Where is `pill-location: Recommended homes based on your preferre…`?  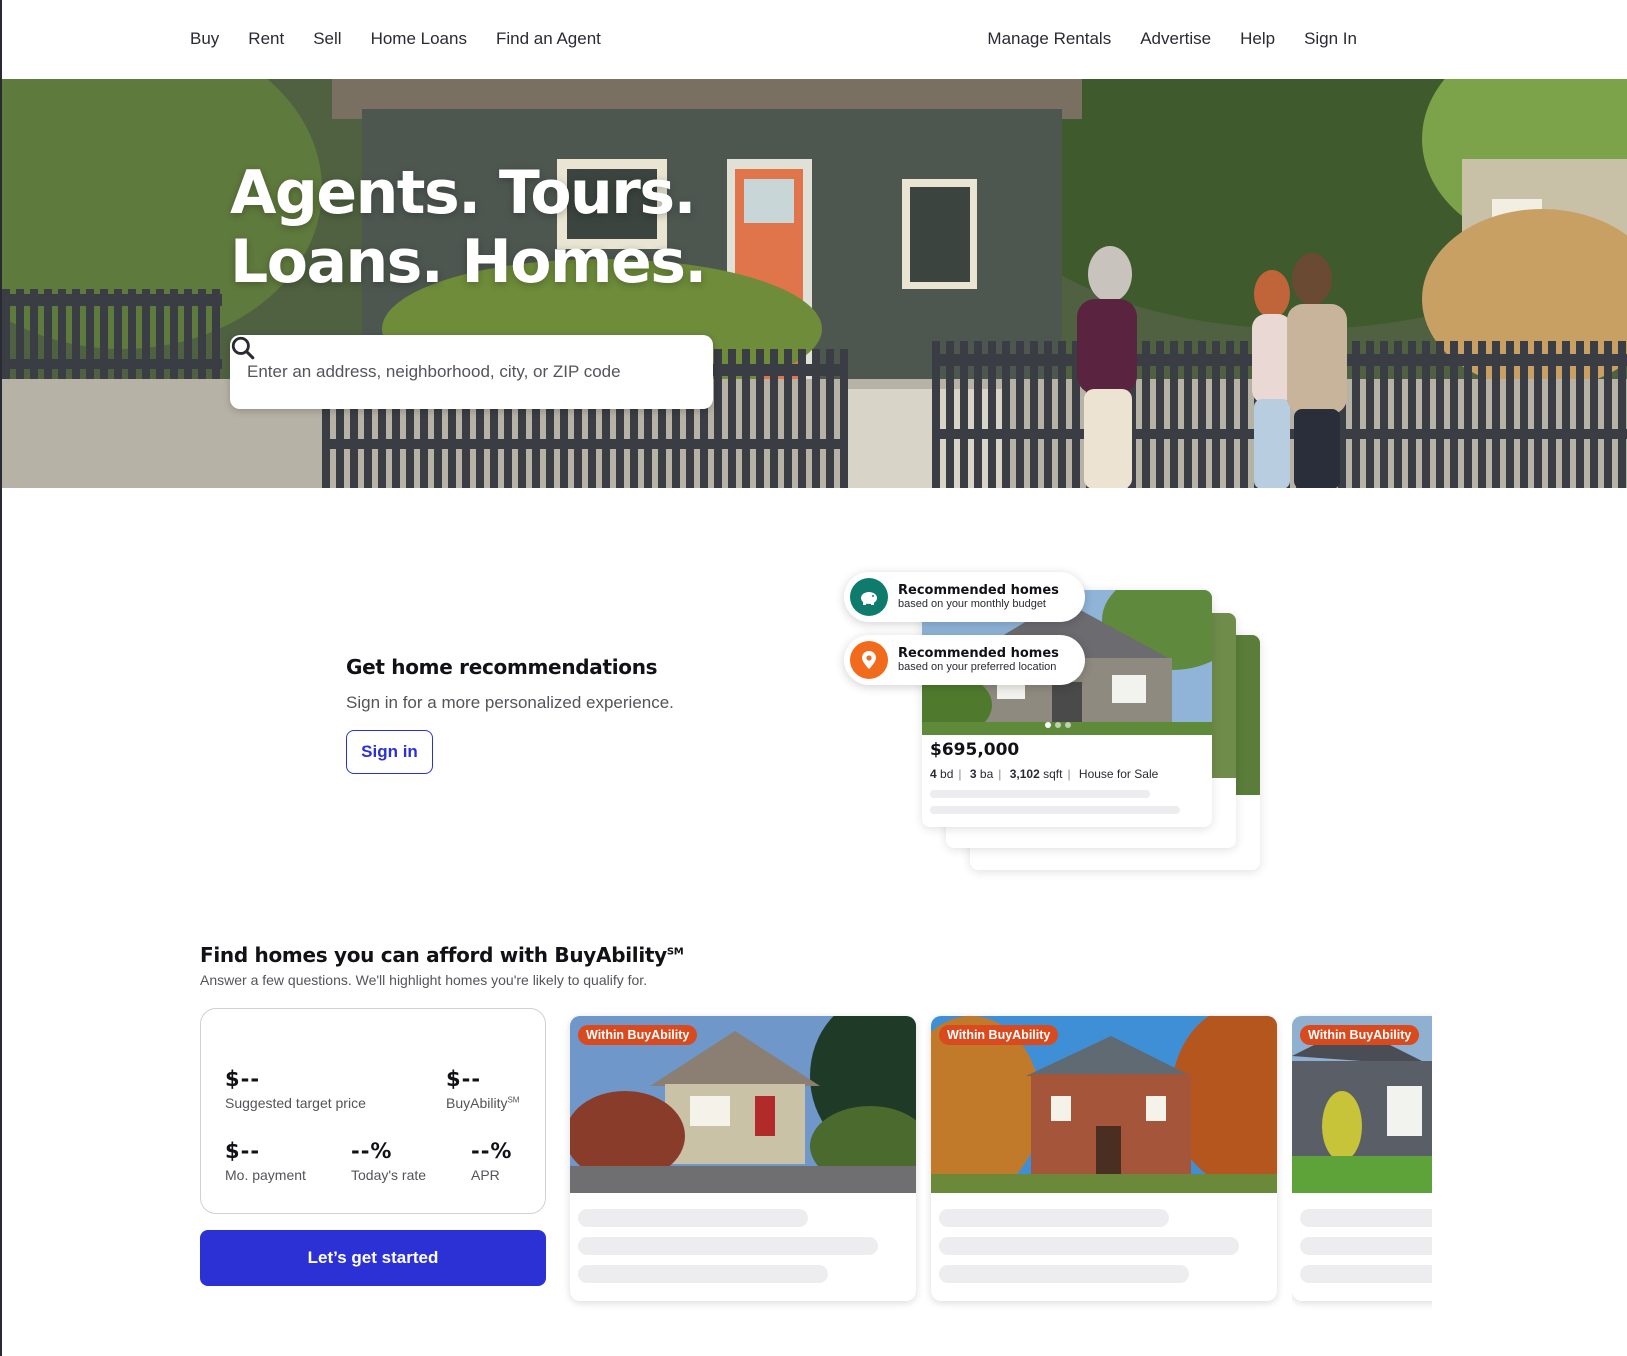
pill-location: Recommended homes based on your preferre… is located at coordinates (964, 660).